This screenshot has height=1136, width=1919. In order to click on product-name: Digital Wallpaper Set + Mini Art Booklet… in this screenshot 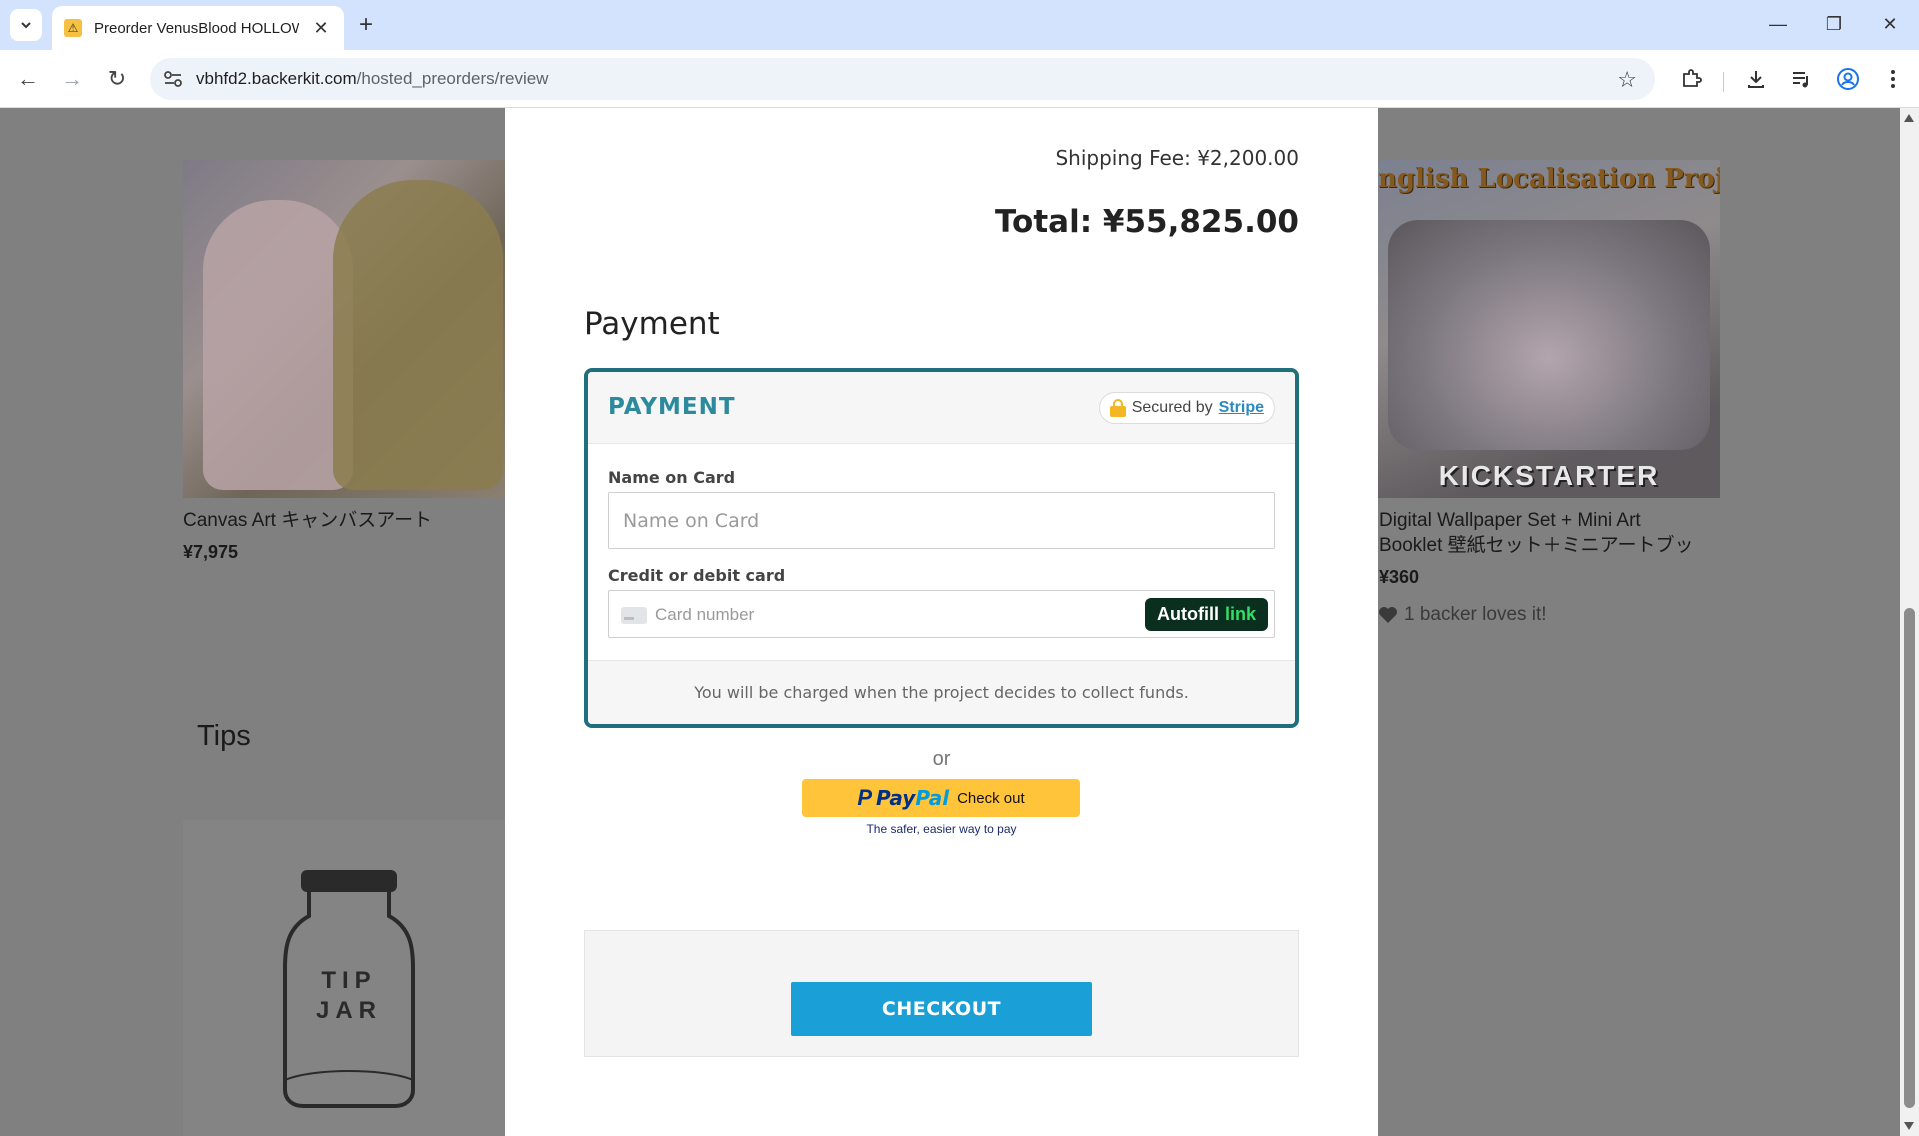, I will do `click(1536, 533)`.